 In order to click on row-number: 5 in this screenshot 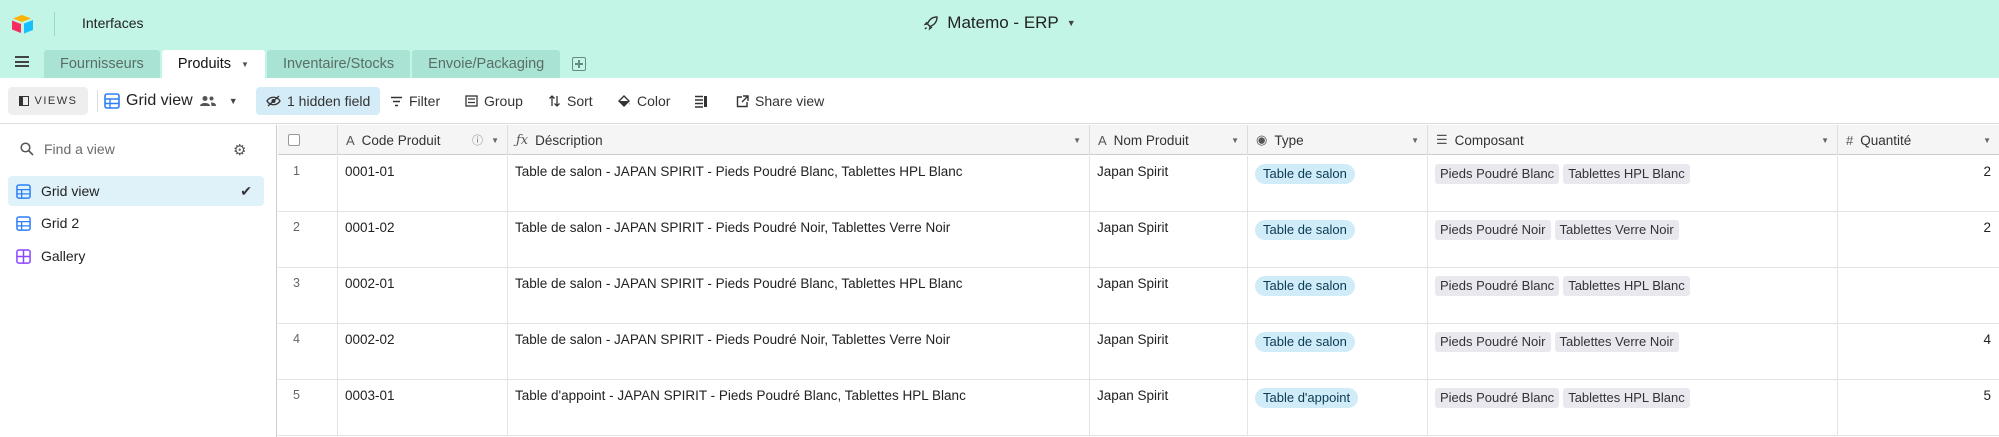, I will do `click(308, 408)`.